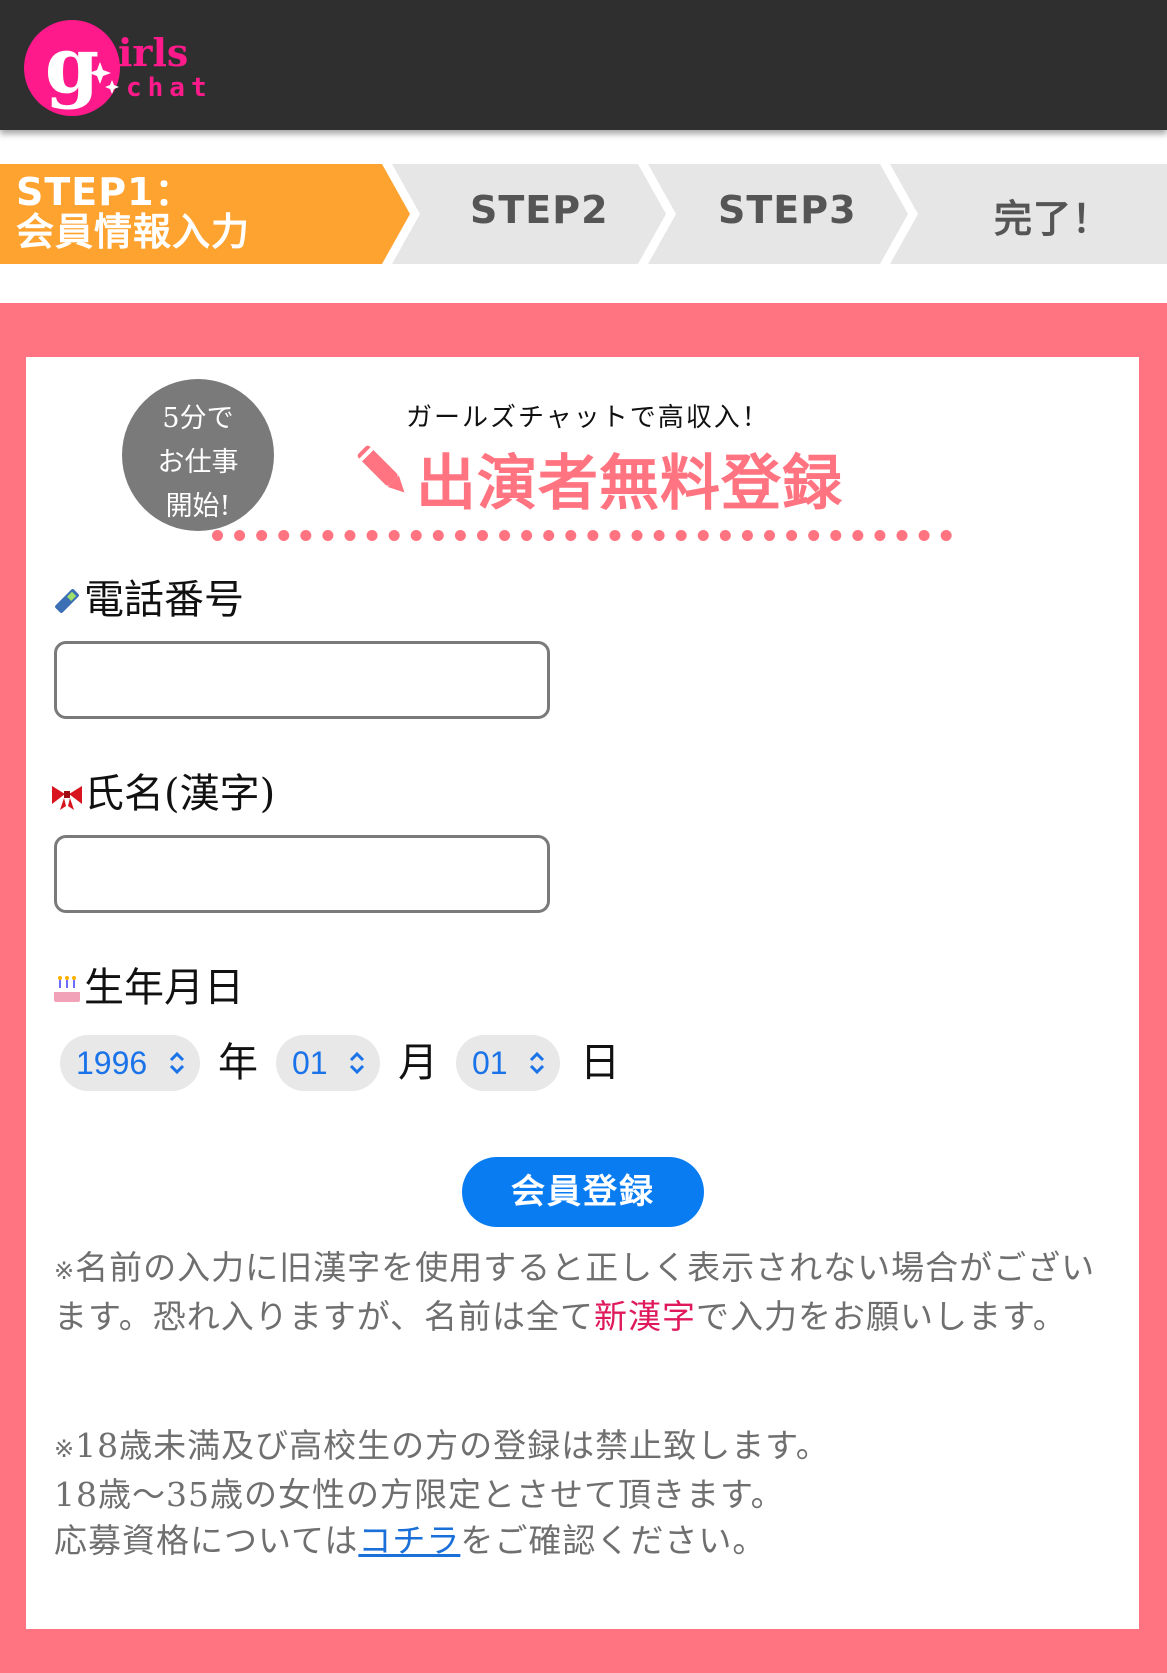 The height and width of the screenshot is (1673, 1167). Describe the element at coordinates (582, 535) in the screenshot. I see `title-dotted-divider` at that location.